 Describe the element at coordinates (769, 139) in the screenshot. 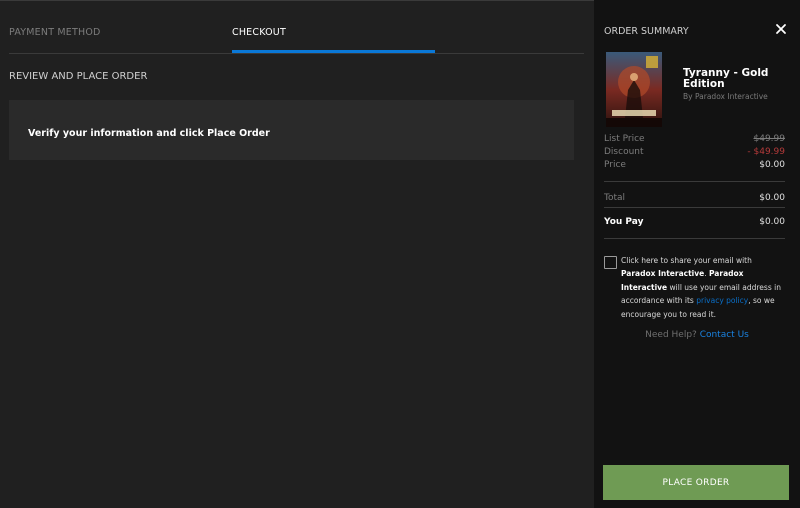

I see `list-price-value: $49.99` at that location.